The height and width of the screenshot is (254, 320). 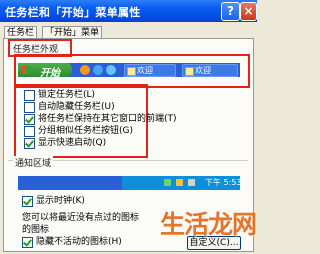 I want to click on keep-on-top-checkbox, so click(x=29, y=119).